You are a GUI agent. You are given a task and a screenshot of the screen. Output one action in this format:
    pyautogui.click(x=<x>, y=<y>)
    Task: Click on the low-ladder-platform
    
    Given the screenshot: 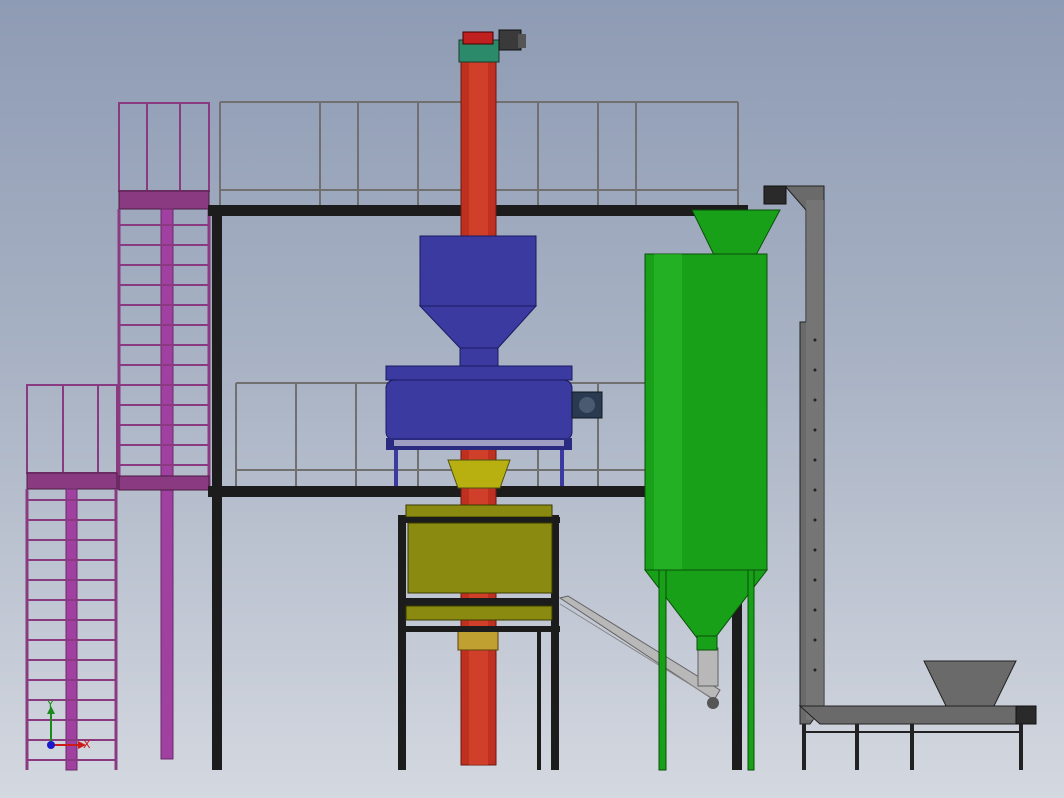 What is the action you would take?
    pyautogui.click(x=71, y=577)
    